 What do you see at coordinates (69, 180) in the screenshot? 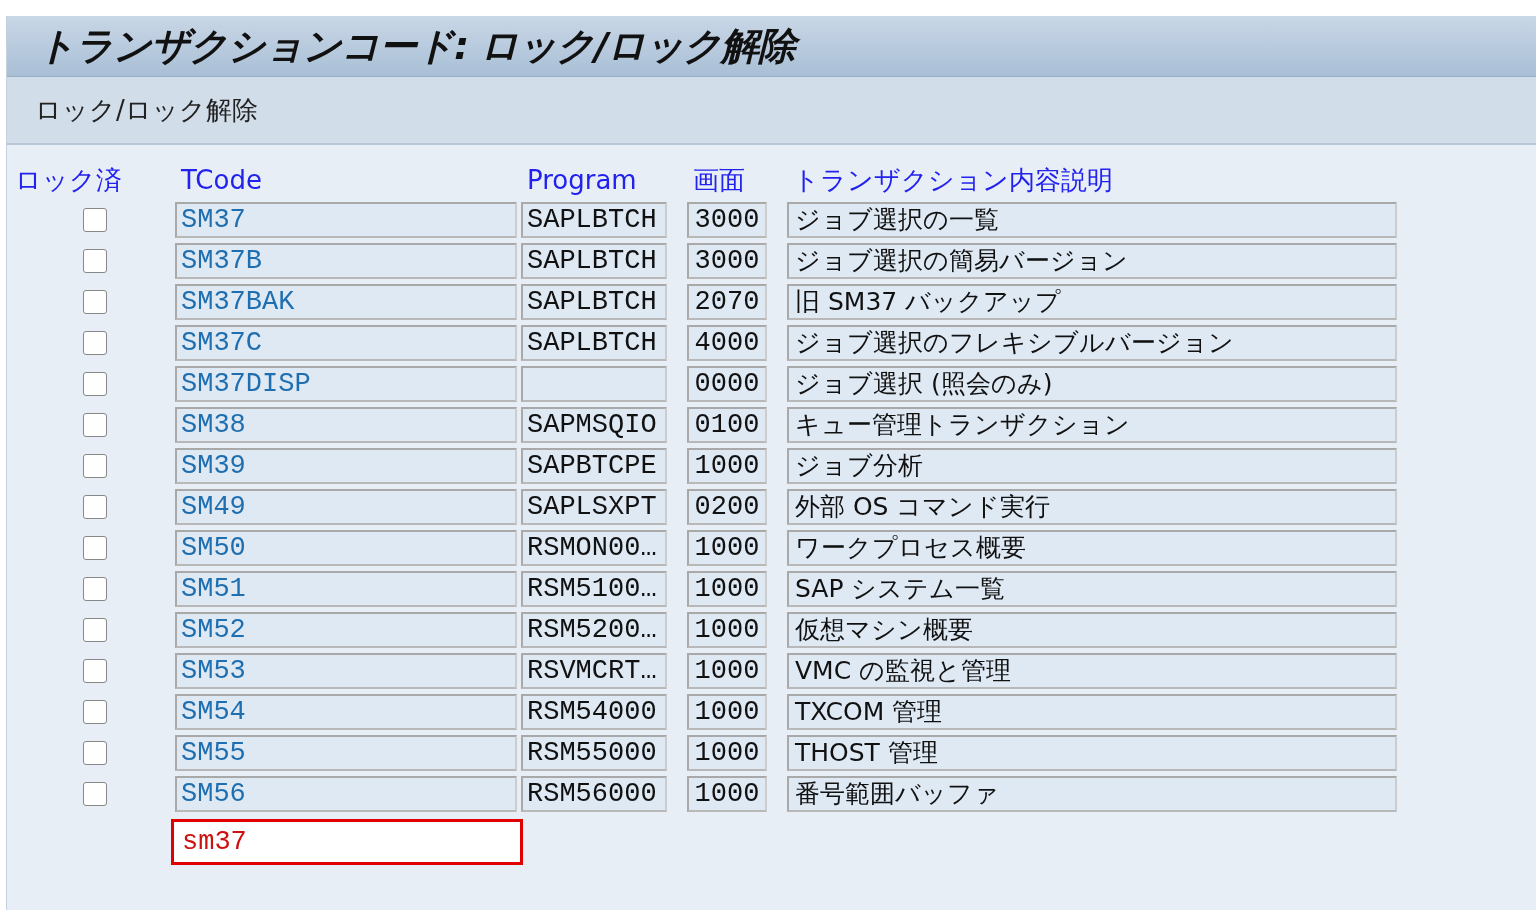
I see `column-header: ロック済` at bounding box center [69, 180].